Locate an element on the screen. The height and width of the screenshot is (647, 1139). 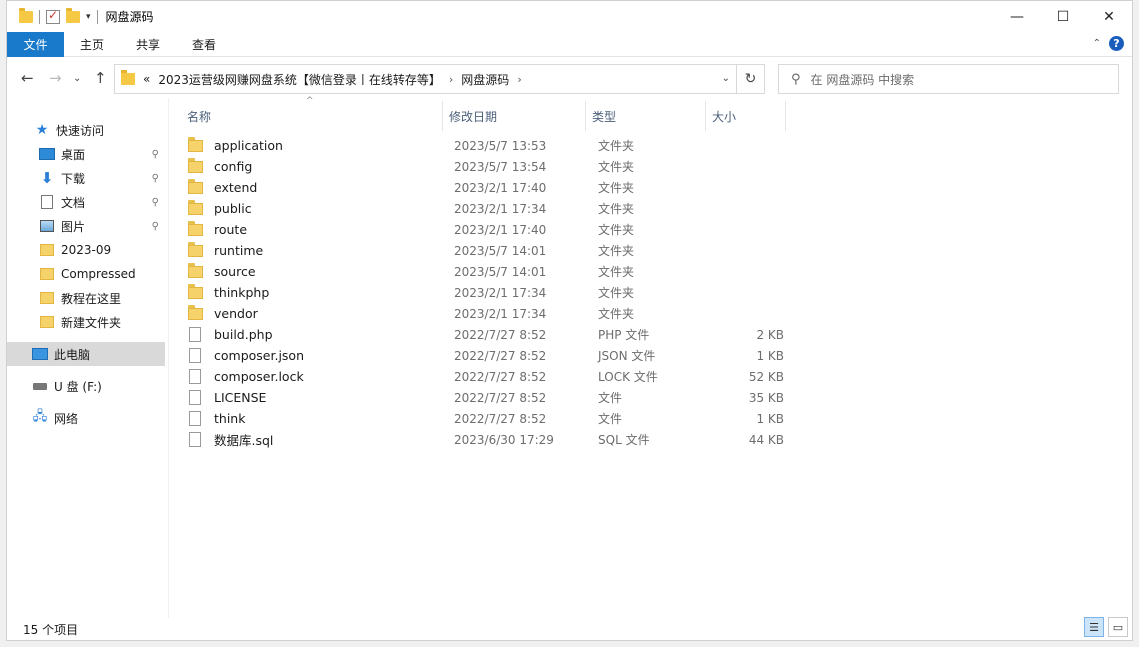
sidebar-item-pictures: 图片 ⚲ is located at coordinates (86, 226).